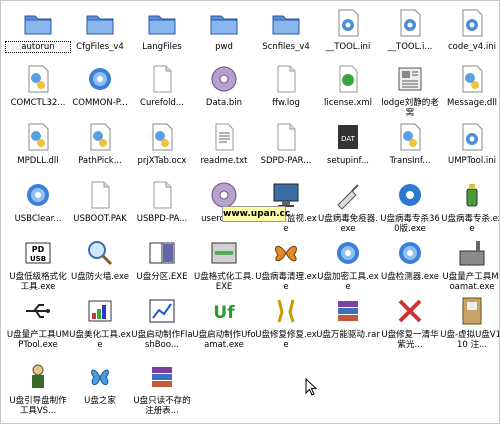  What do you see at coordinates (472, 103) in the screenshot?
I see `file-label: Message.dll` at bounding box center [472, 103].